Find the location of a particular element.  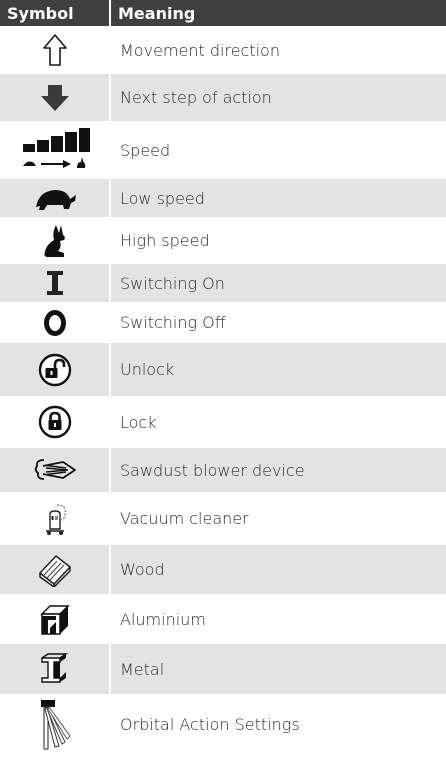

table-row: Movement direction is located at coordinates (223, 50).